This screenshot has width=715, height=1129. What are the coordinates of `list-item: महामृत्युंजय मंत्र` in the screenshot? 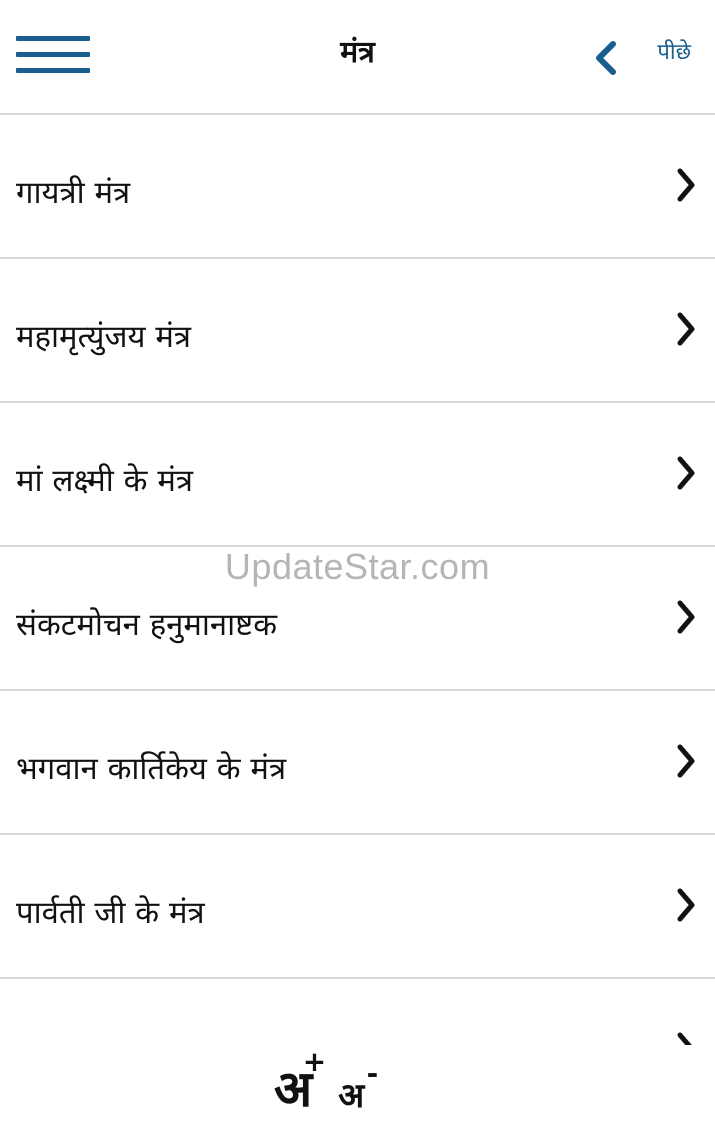 It's located at (357, 331).